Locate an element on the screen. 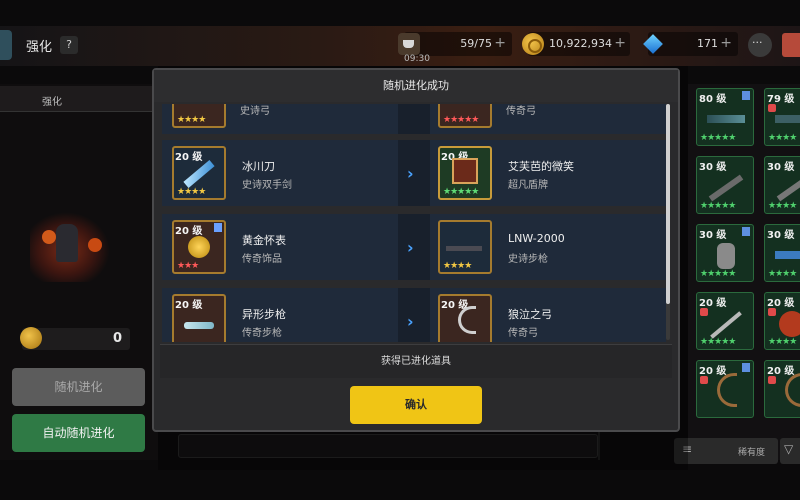 This screenshot has width=800, height=500. item-type: 史诗弓 is located at coordinates (255, 111).